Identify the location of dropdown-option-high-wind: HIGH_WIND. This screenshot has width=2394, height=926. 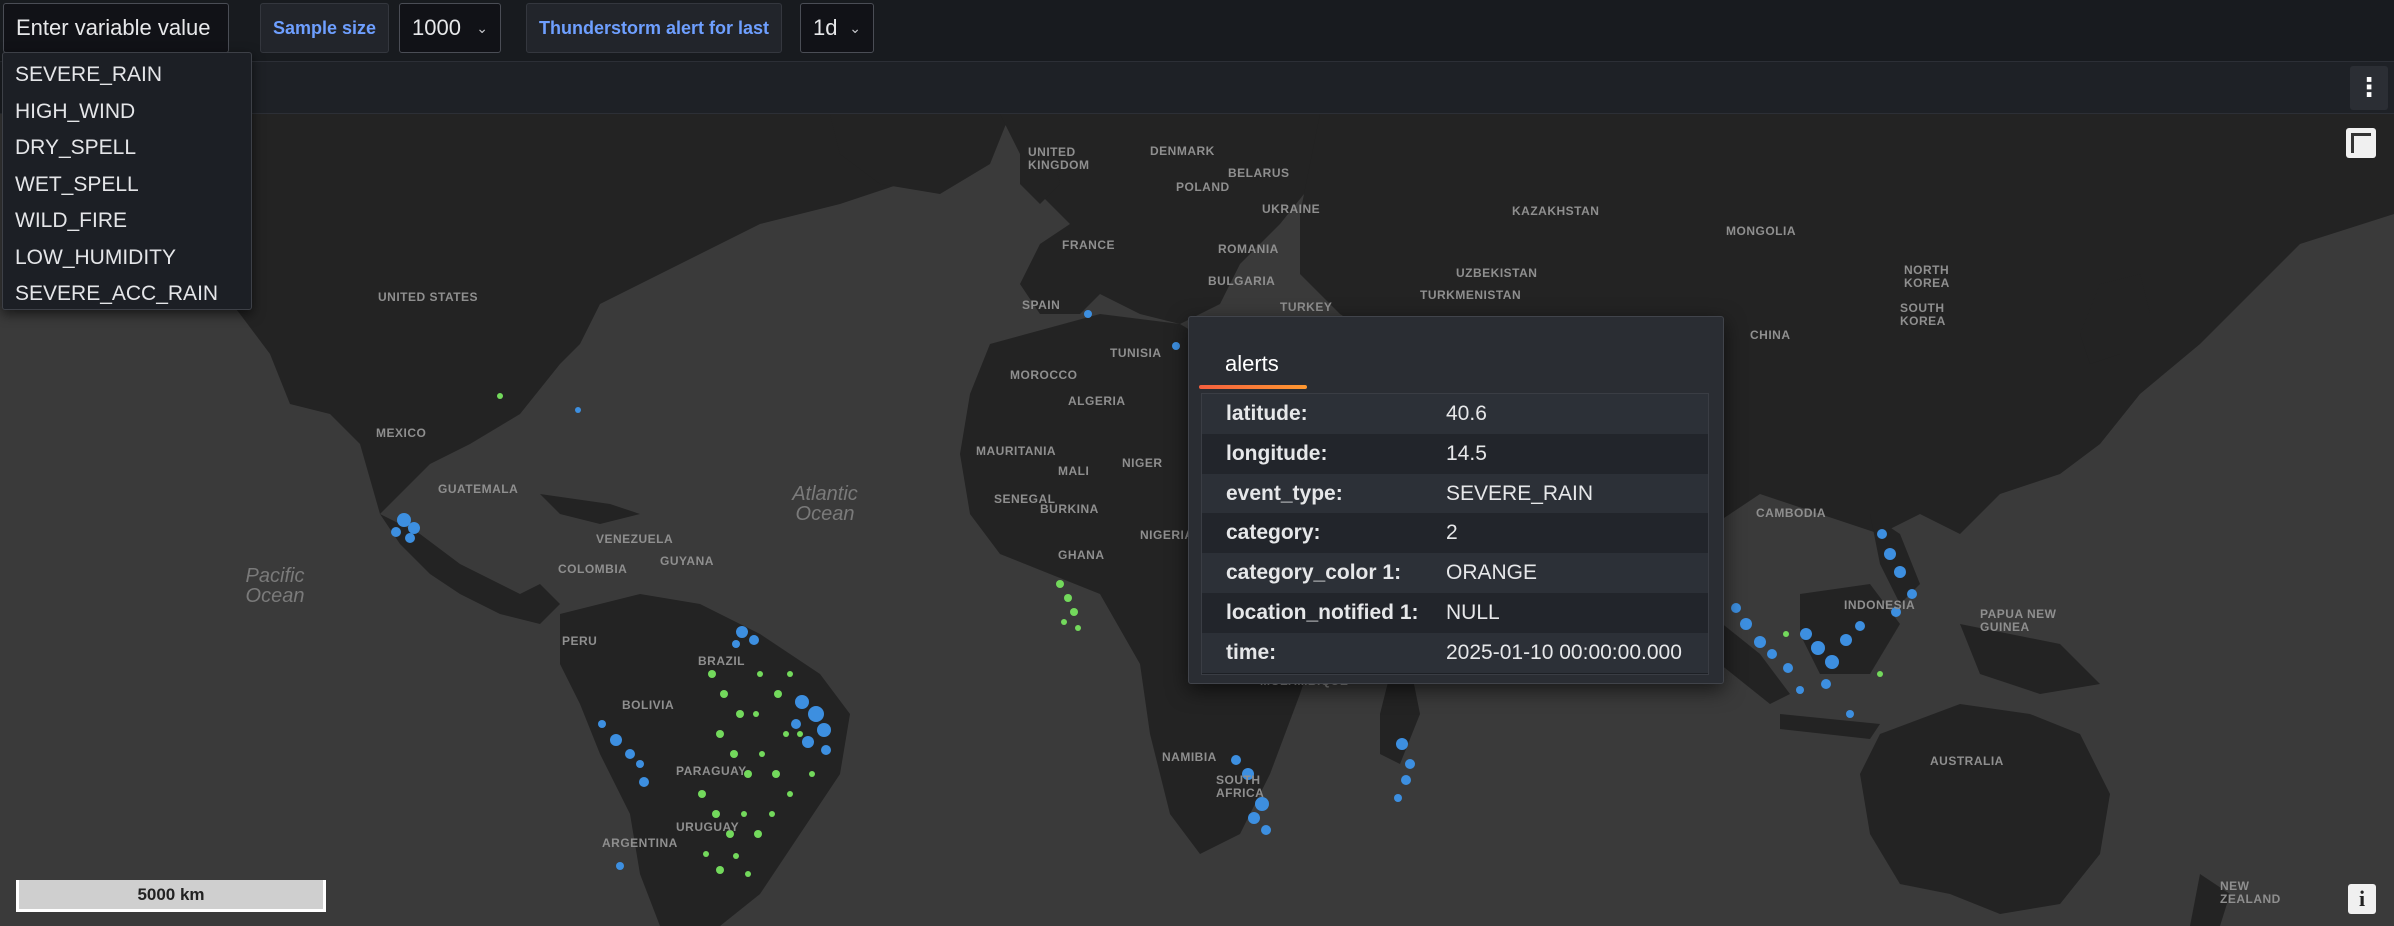
(127, 112).